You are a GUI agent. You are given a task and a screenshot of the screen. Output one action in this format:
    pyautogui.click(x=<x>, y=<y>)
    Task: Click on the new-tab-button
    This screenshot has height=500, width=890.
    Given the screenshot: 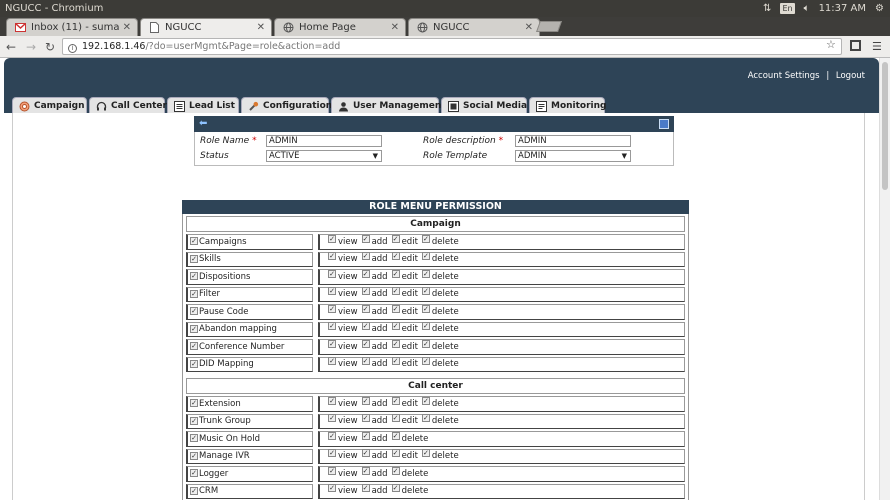 What is the action you would take?
    pyautogui.click(x=549, y=26)
    